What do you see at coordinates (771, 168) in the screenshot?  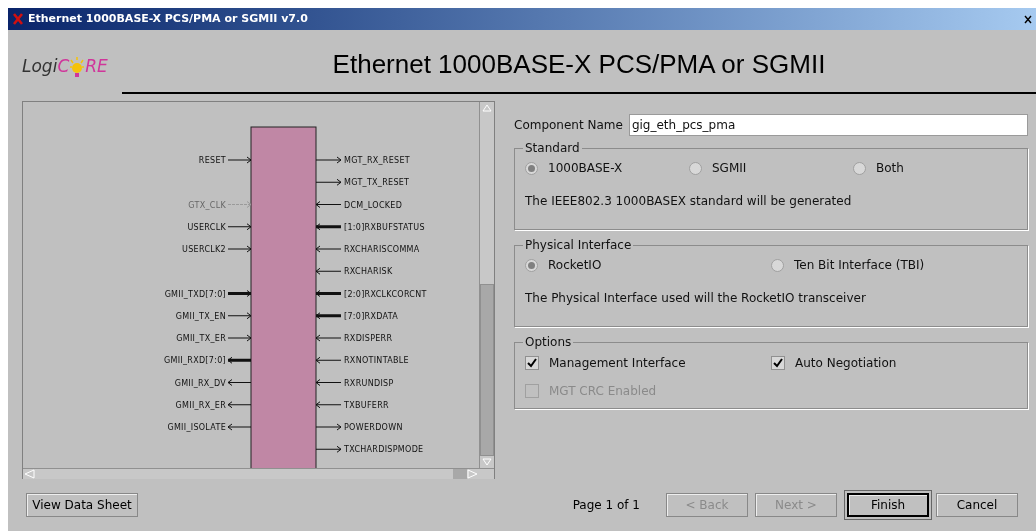 I see `radio-option: SGMII` at bounding box center [771, 168].